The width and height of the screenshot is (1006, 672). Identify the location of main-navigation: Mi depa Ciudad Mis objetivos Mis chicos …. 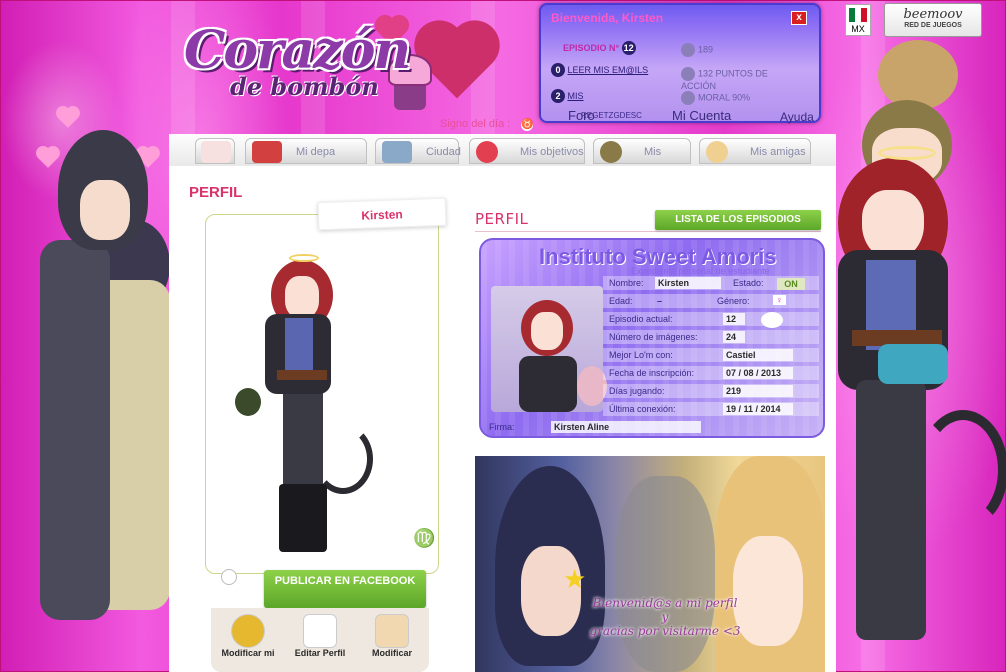
(502, 159).